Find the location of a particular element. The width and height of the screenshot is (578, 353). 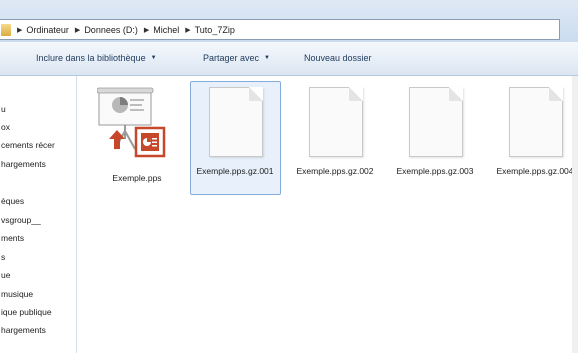

new-folder-label: Nouveau dossier is located at coordinates (338, 58).